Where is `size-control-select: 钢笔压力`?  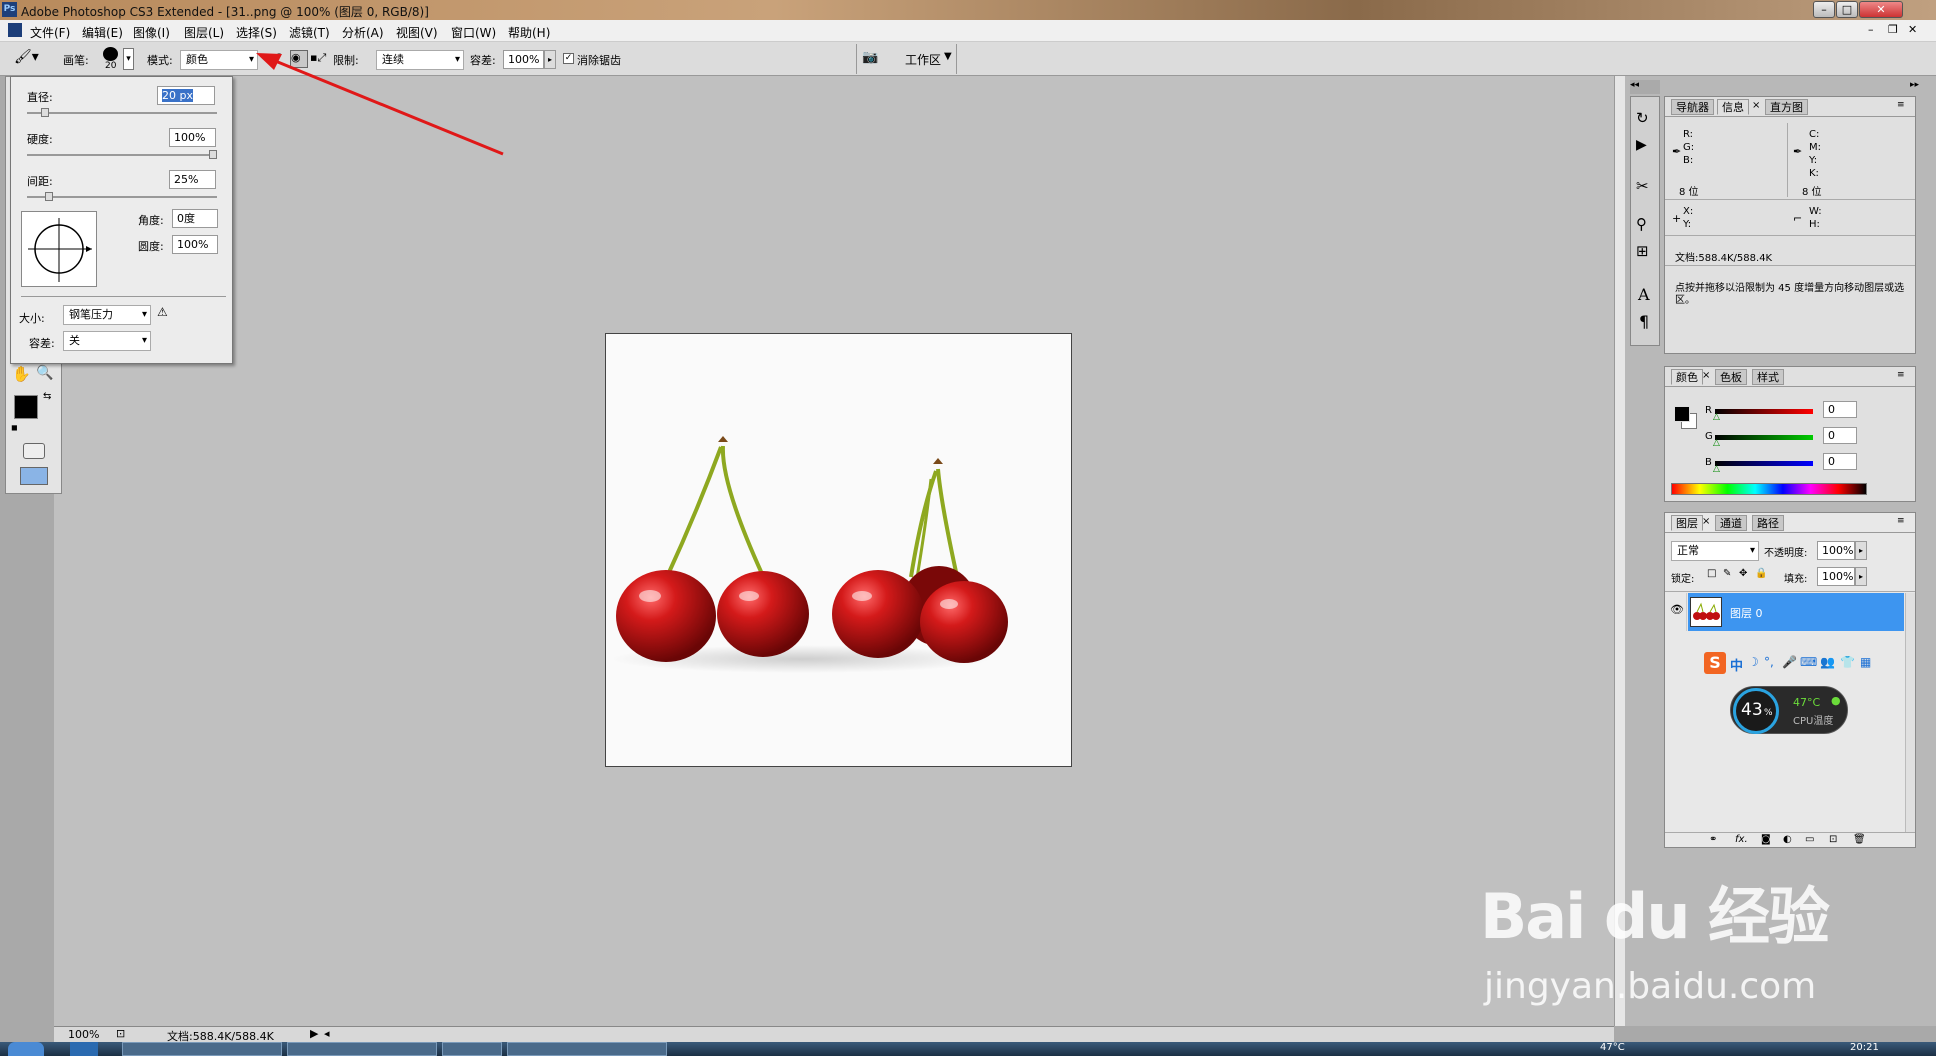
size-control-select: 钢笔压力 is located at coordinates (107, 315).